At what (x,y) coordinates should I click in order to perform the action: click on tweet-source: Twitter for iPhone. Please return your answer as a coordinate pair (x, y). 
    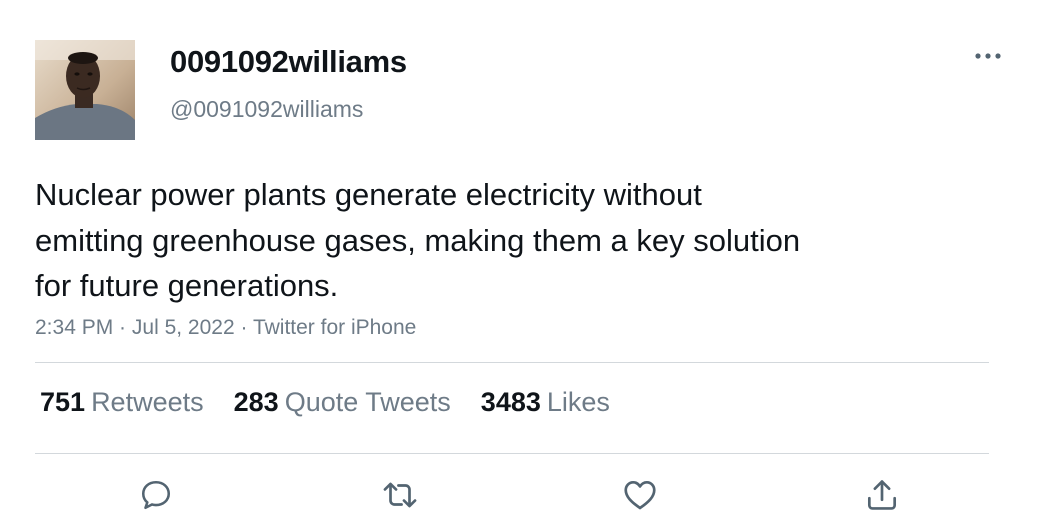
    Looking at the image, I should click on (334, 327).